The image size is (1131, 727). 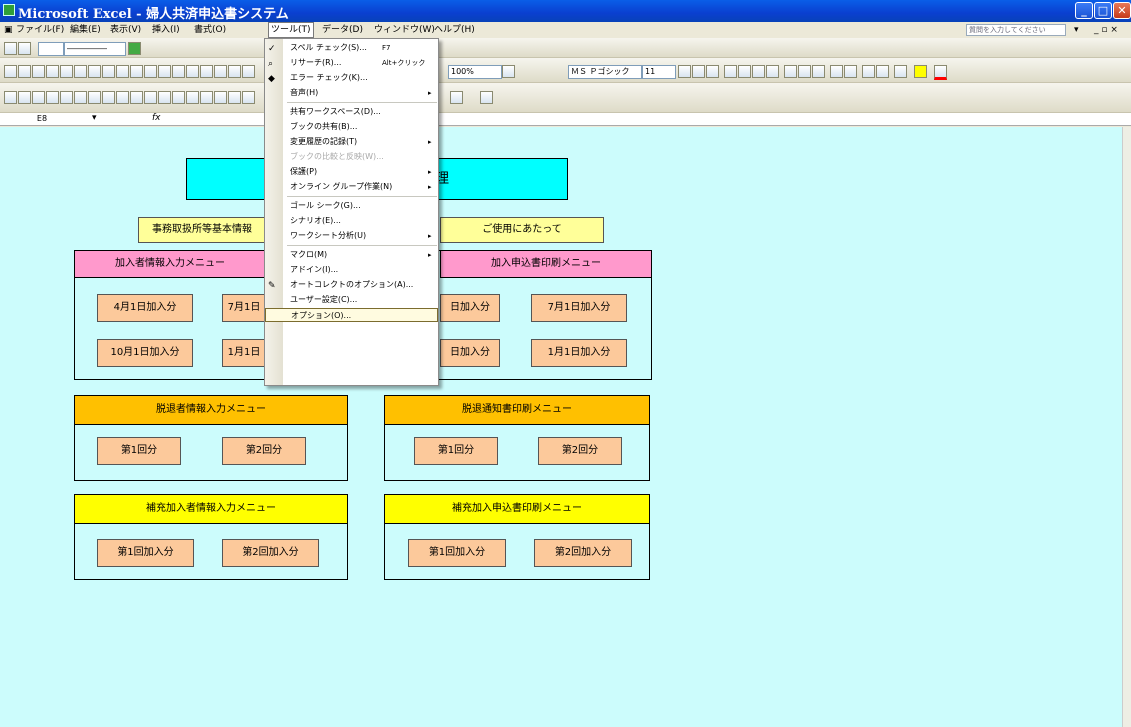 I want to click on open-icon, so click(x=24, y=71).